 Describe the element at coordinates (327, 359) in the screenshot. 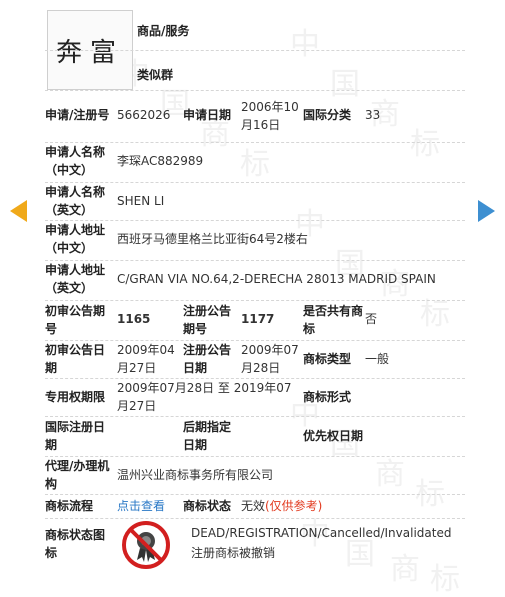

I see `tm-type-label: 商标类型` at that location.